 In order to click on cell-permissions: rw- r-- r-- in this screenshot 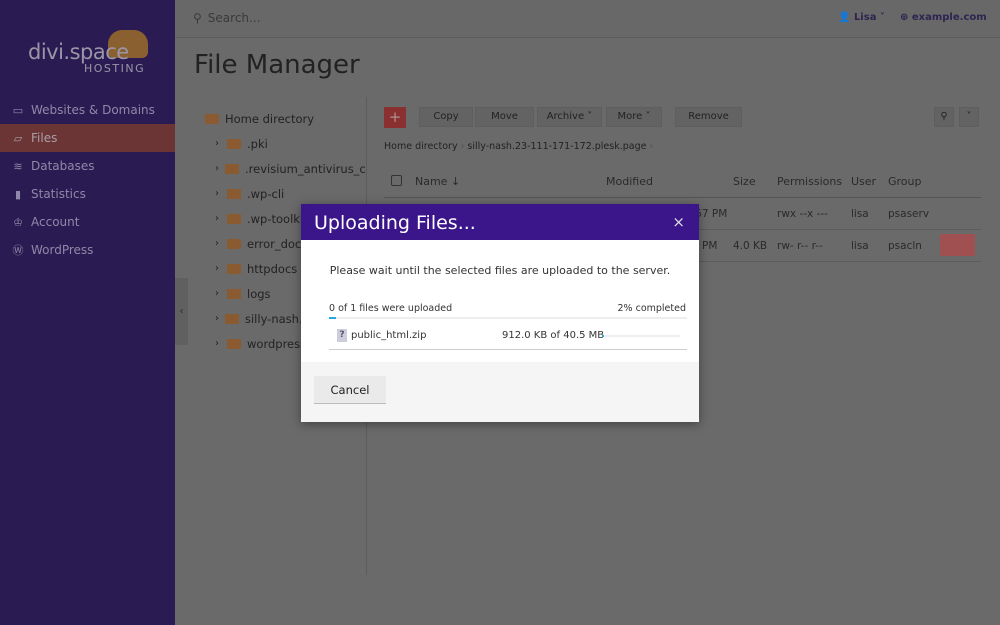, I will do `click(800, 246)`.